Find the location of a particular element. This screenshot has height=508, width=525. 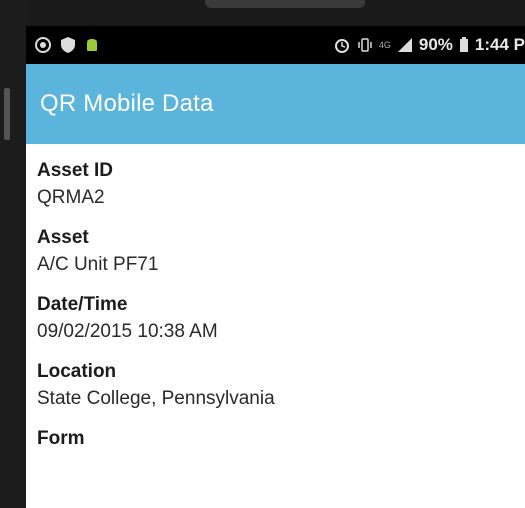

signal-icon is located at coordinates (405, 45).